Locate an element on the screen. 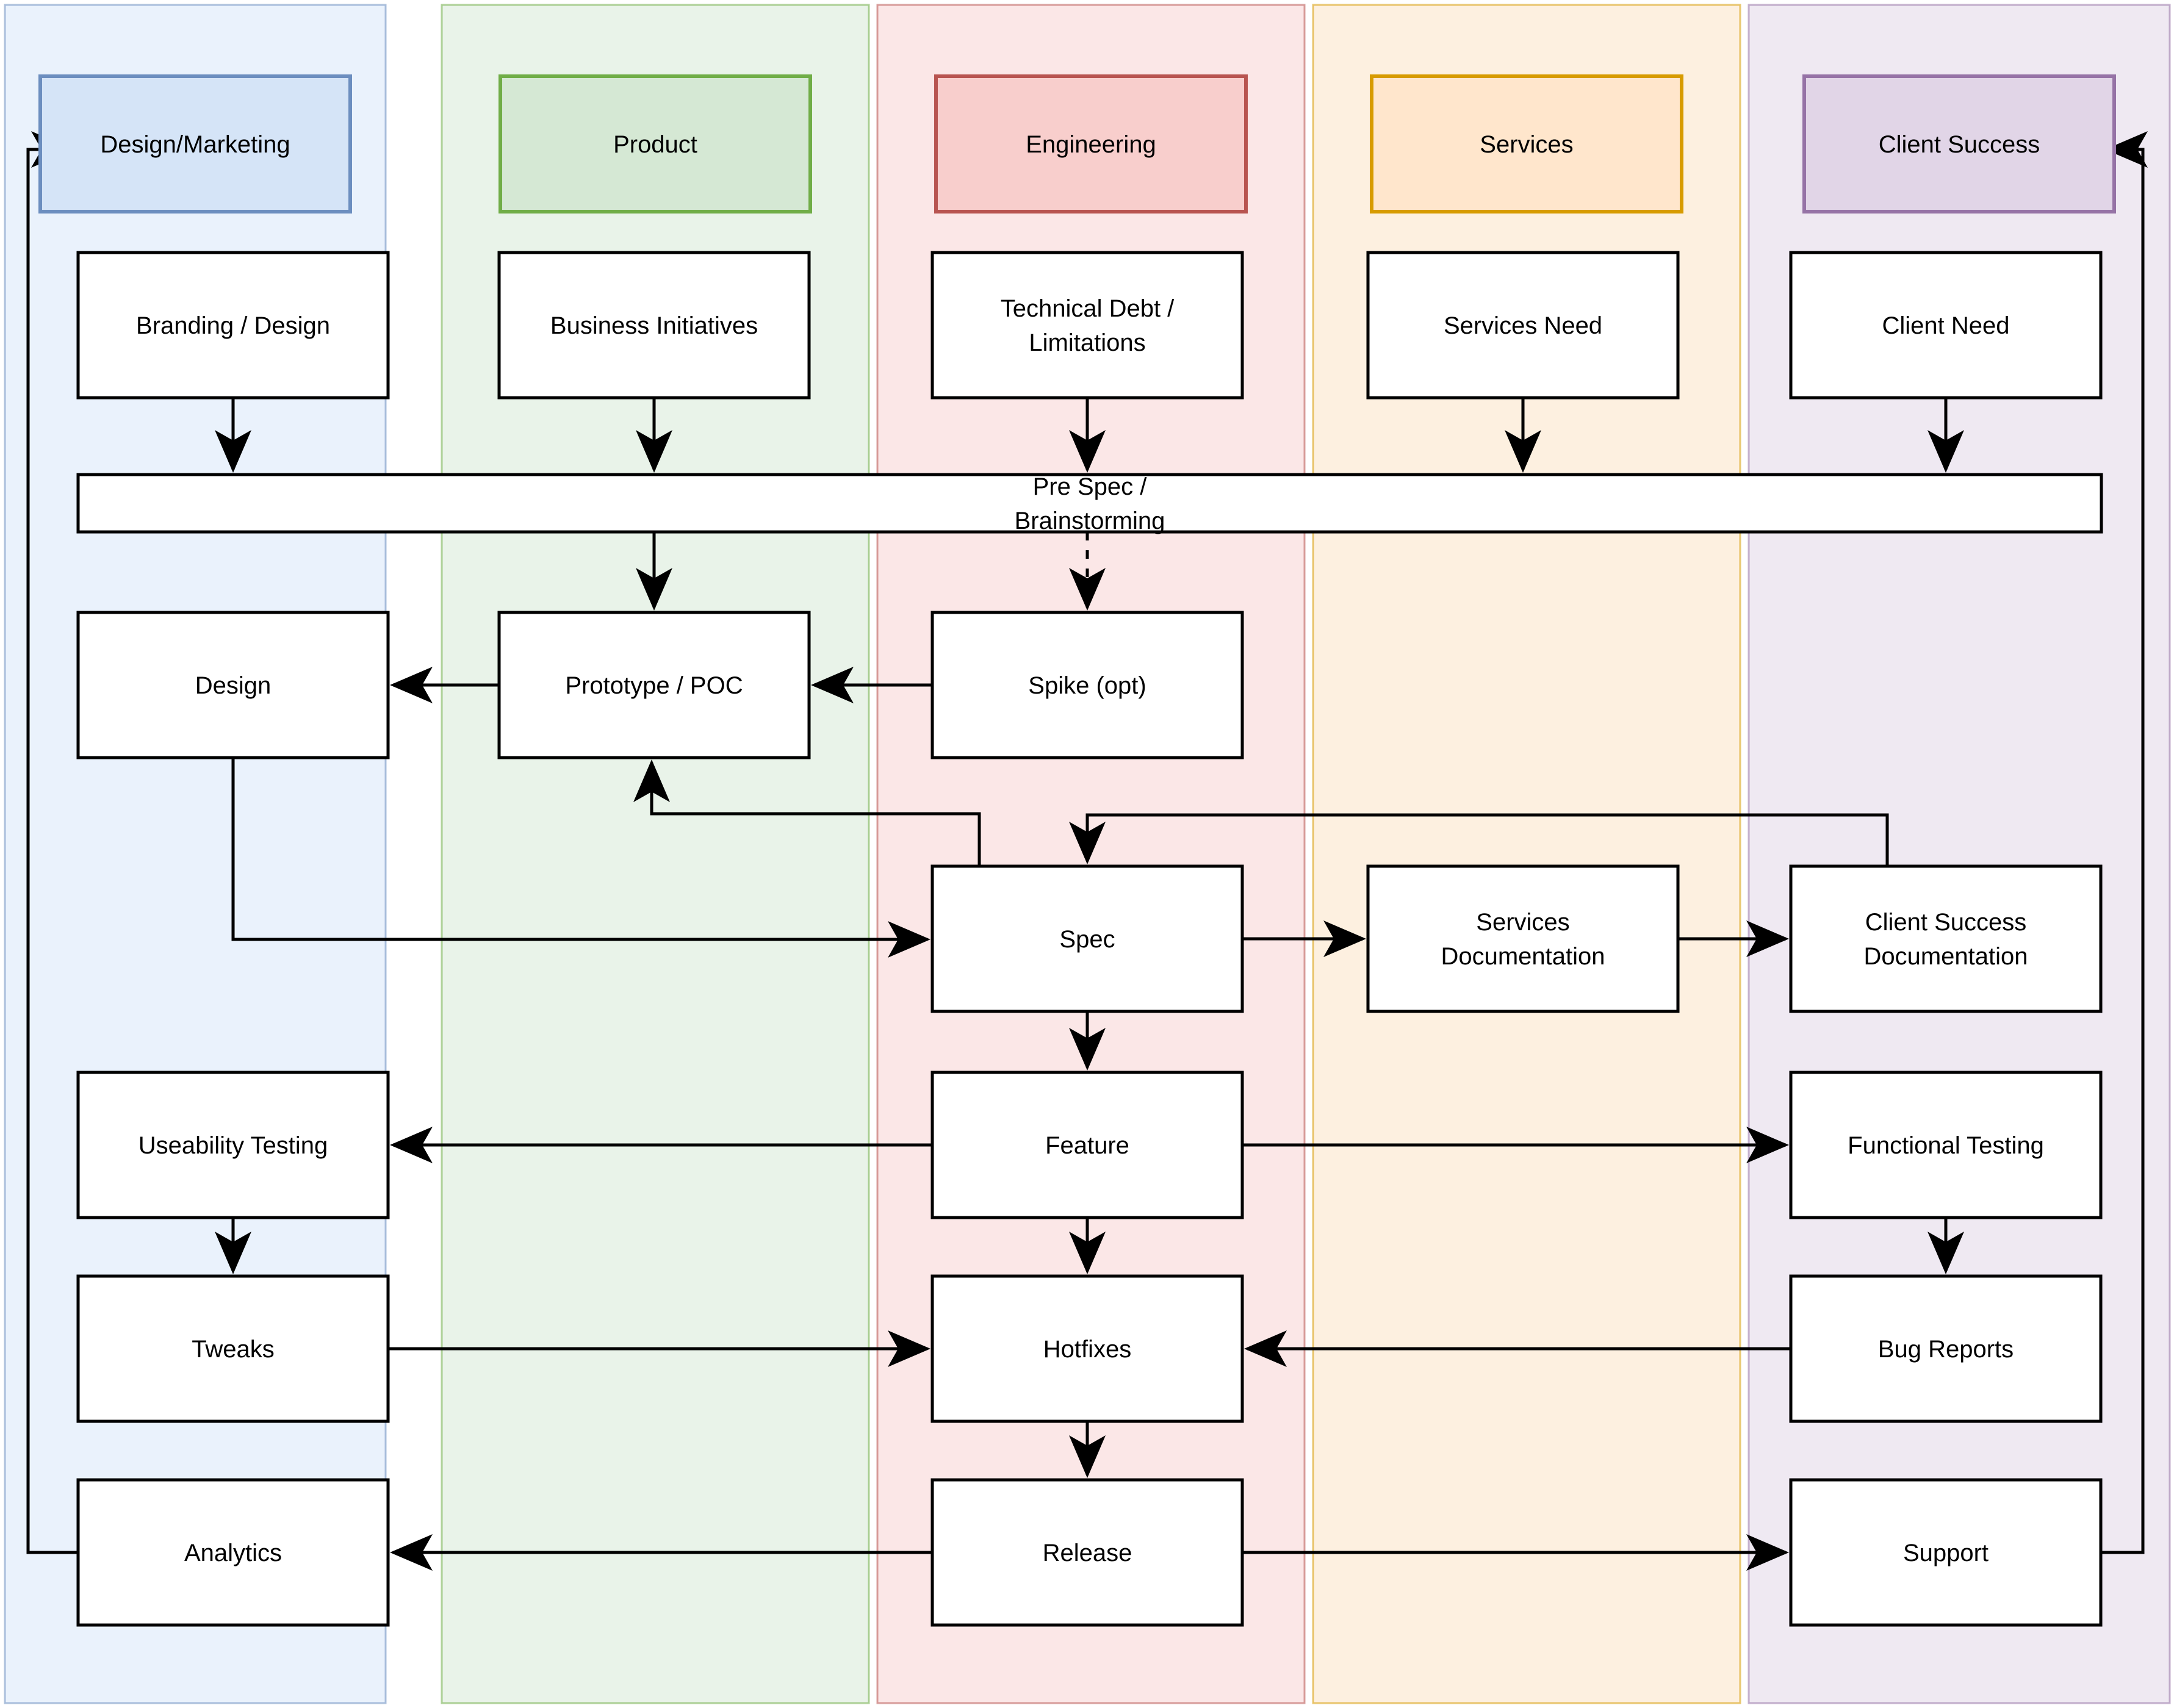 Image resolution: width=2174 pixels, height=1708 pixels. node-box-techdebt is located at coordinates (1087, 325).